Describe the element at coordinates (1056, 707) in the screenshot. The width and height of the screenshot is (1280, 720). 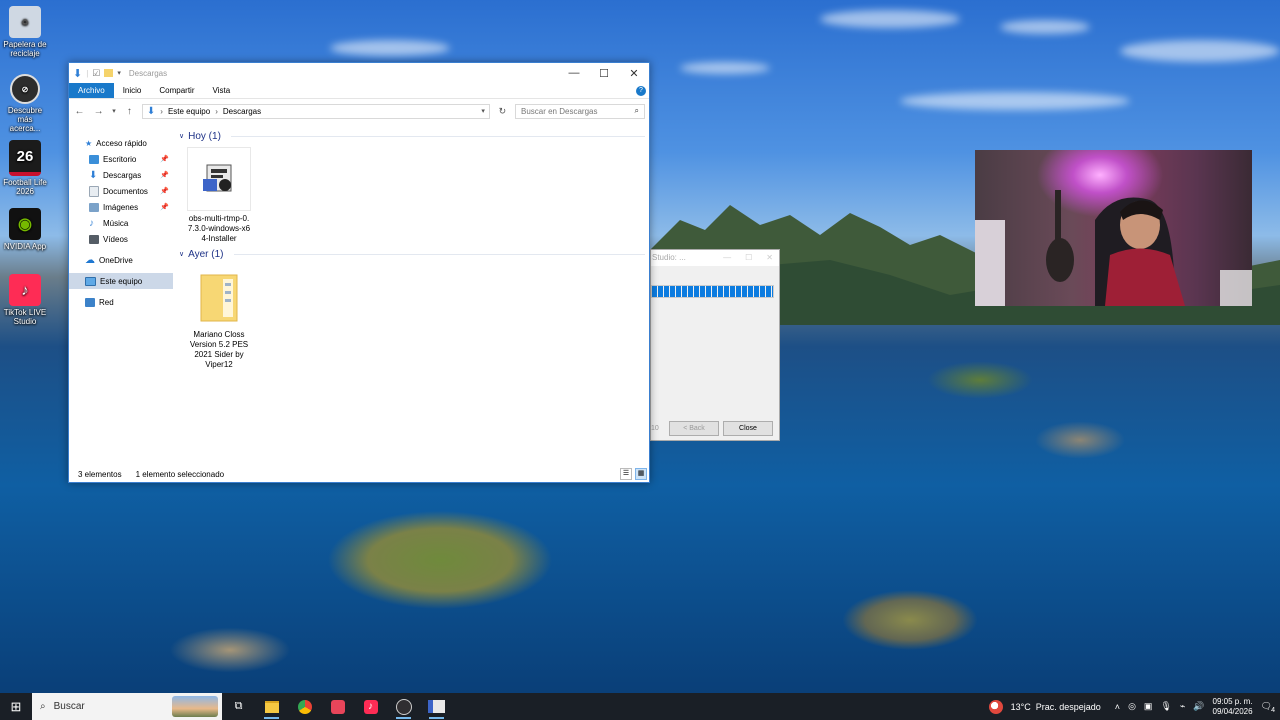
I see `weather-text: 13°C Prac. despejado` at that location.